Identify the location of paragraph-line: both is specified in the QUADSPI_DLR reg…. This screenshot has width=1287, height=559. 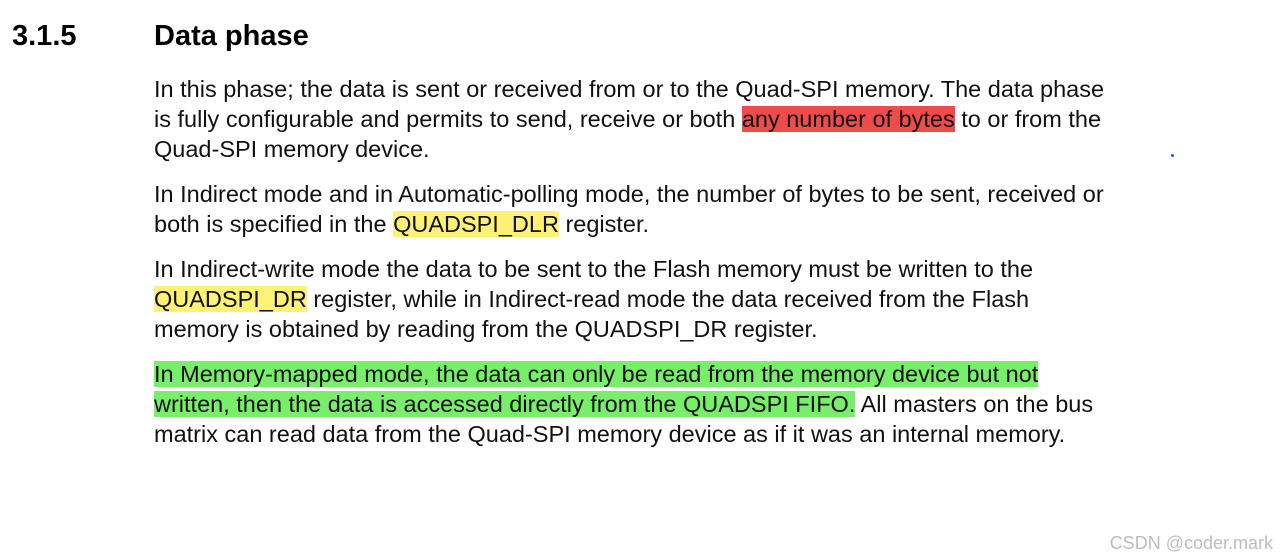
(402, 224).